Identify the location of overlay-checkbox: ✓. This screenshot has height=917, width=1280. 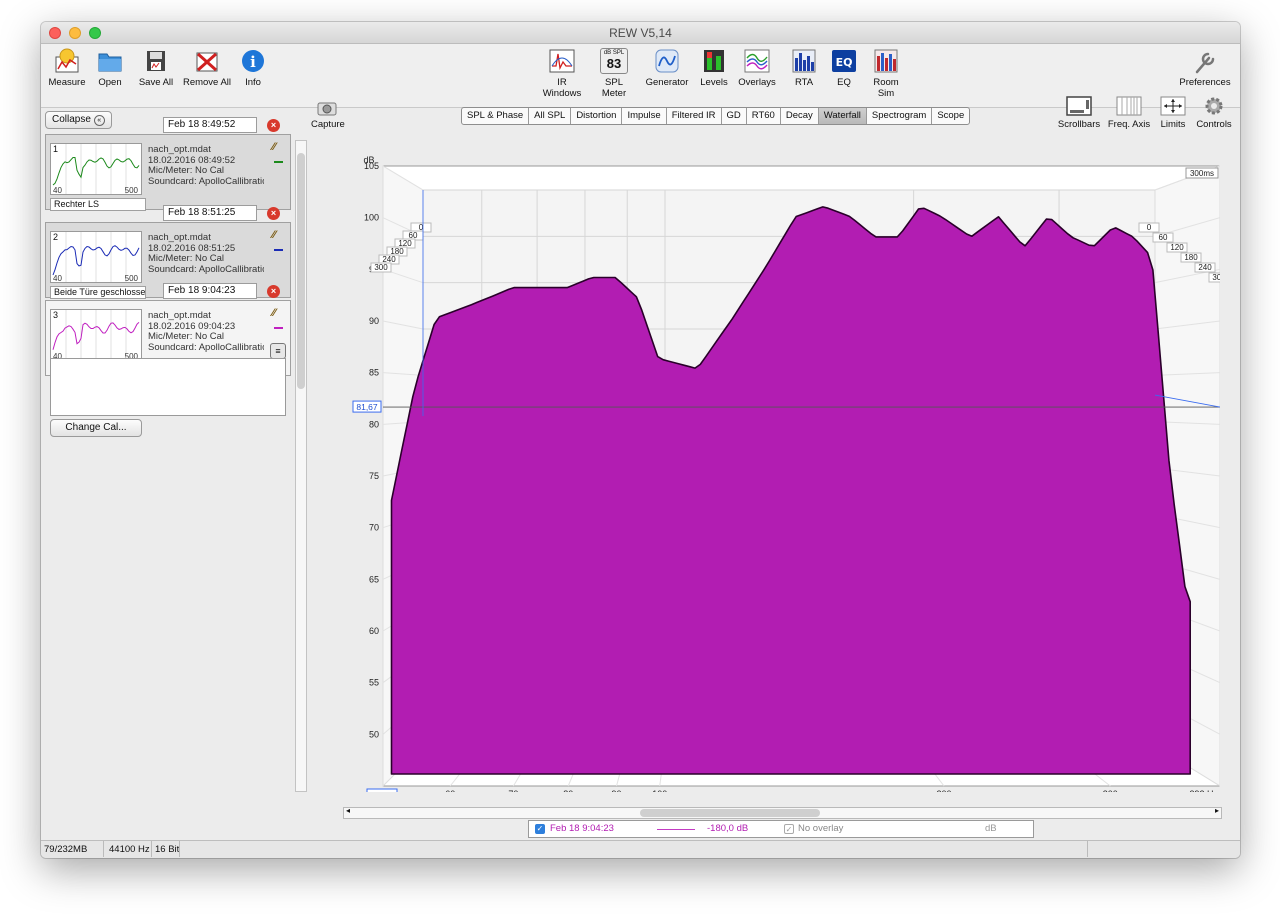
(789, 829).